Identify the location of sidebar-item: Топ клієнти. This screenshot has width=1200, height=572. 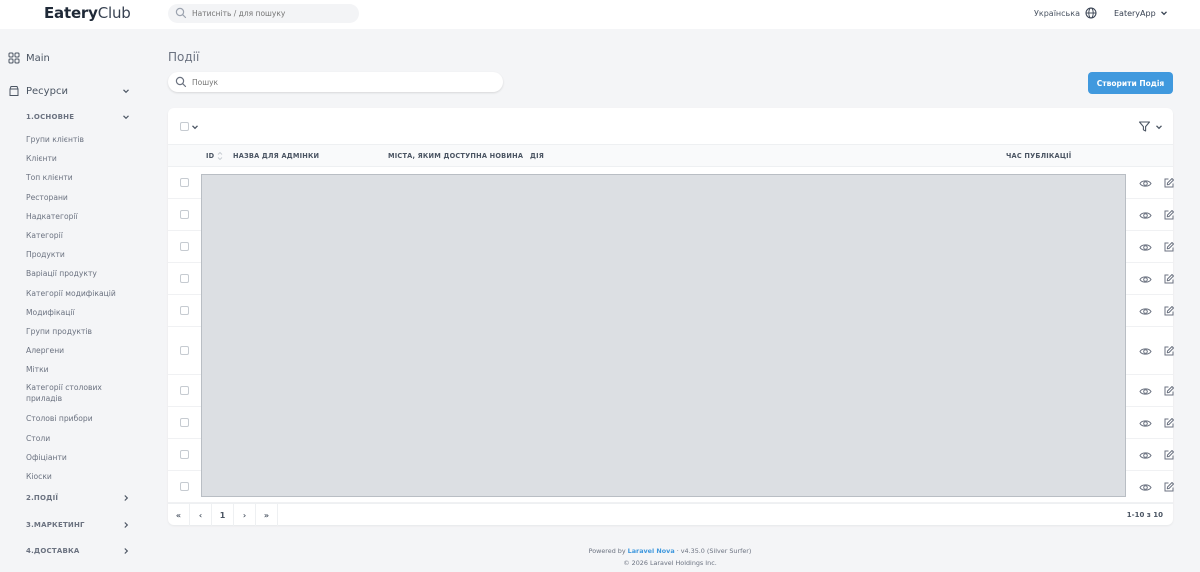
(80, 177).